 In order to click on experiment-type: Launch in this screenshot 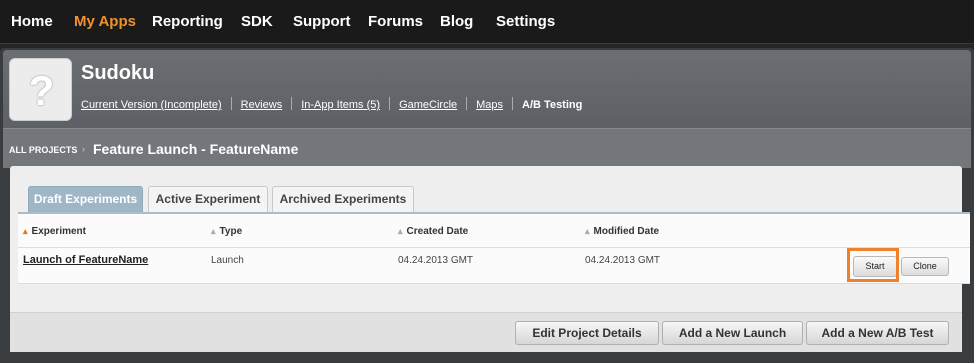, I will do `click(227, 260)`.